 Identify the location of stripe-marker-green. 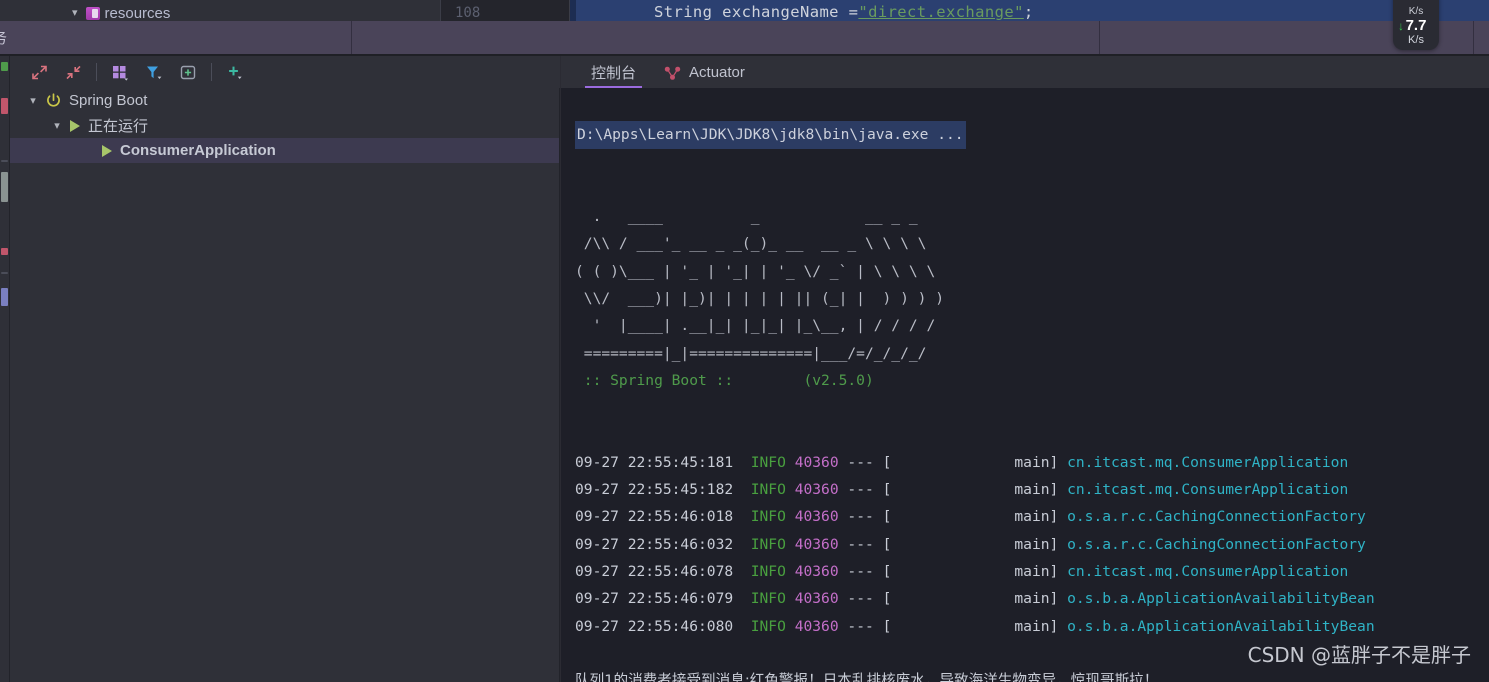
(4, 66).